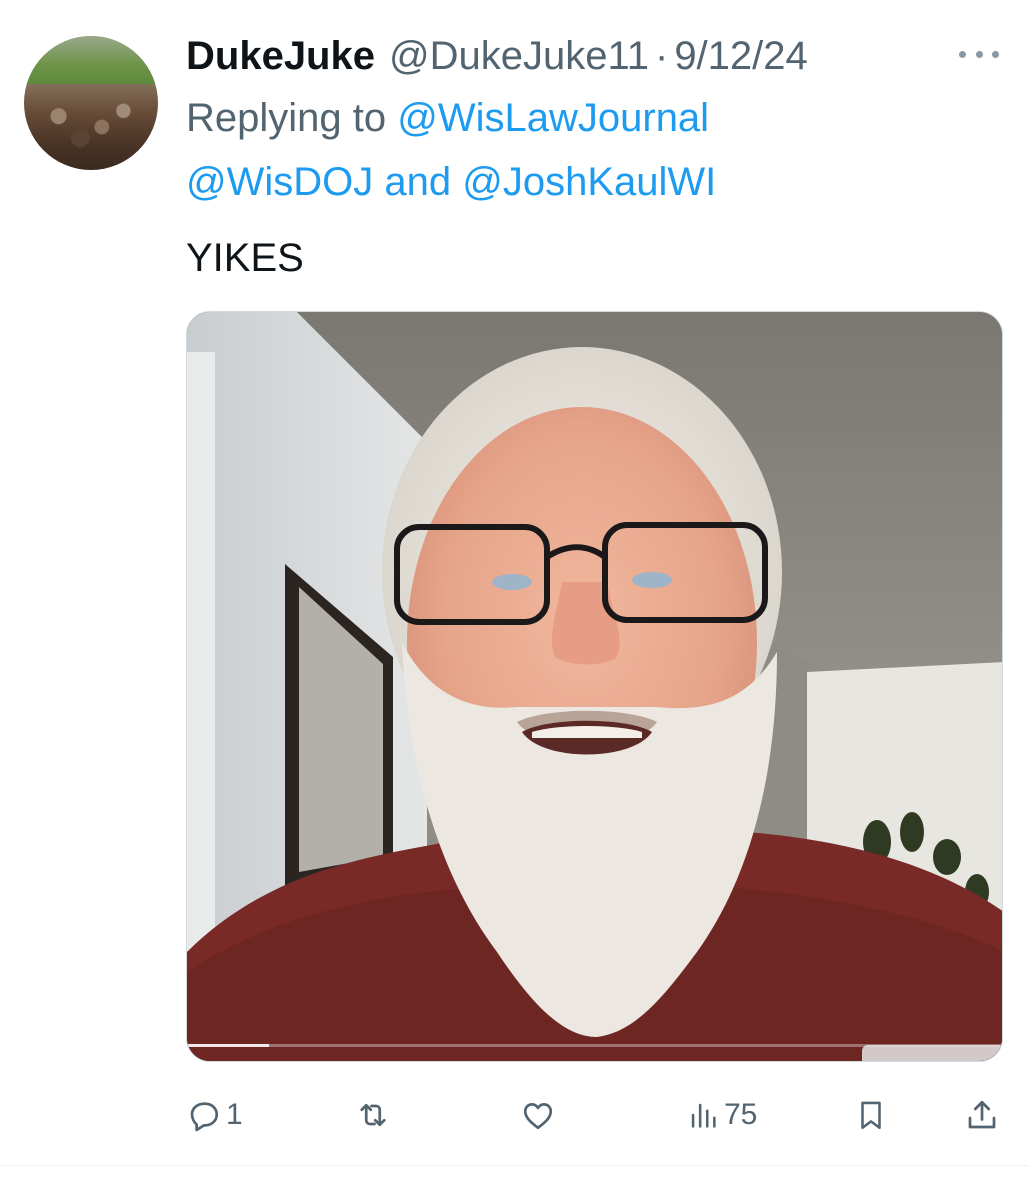  I want to click on mention-wisdoj: @WisDOJ, so click(279, 182).